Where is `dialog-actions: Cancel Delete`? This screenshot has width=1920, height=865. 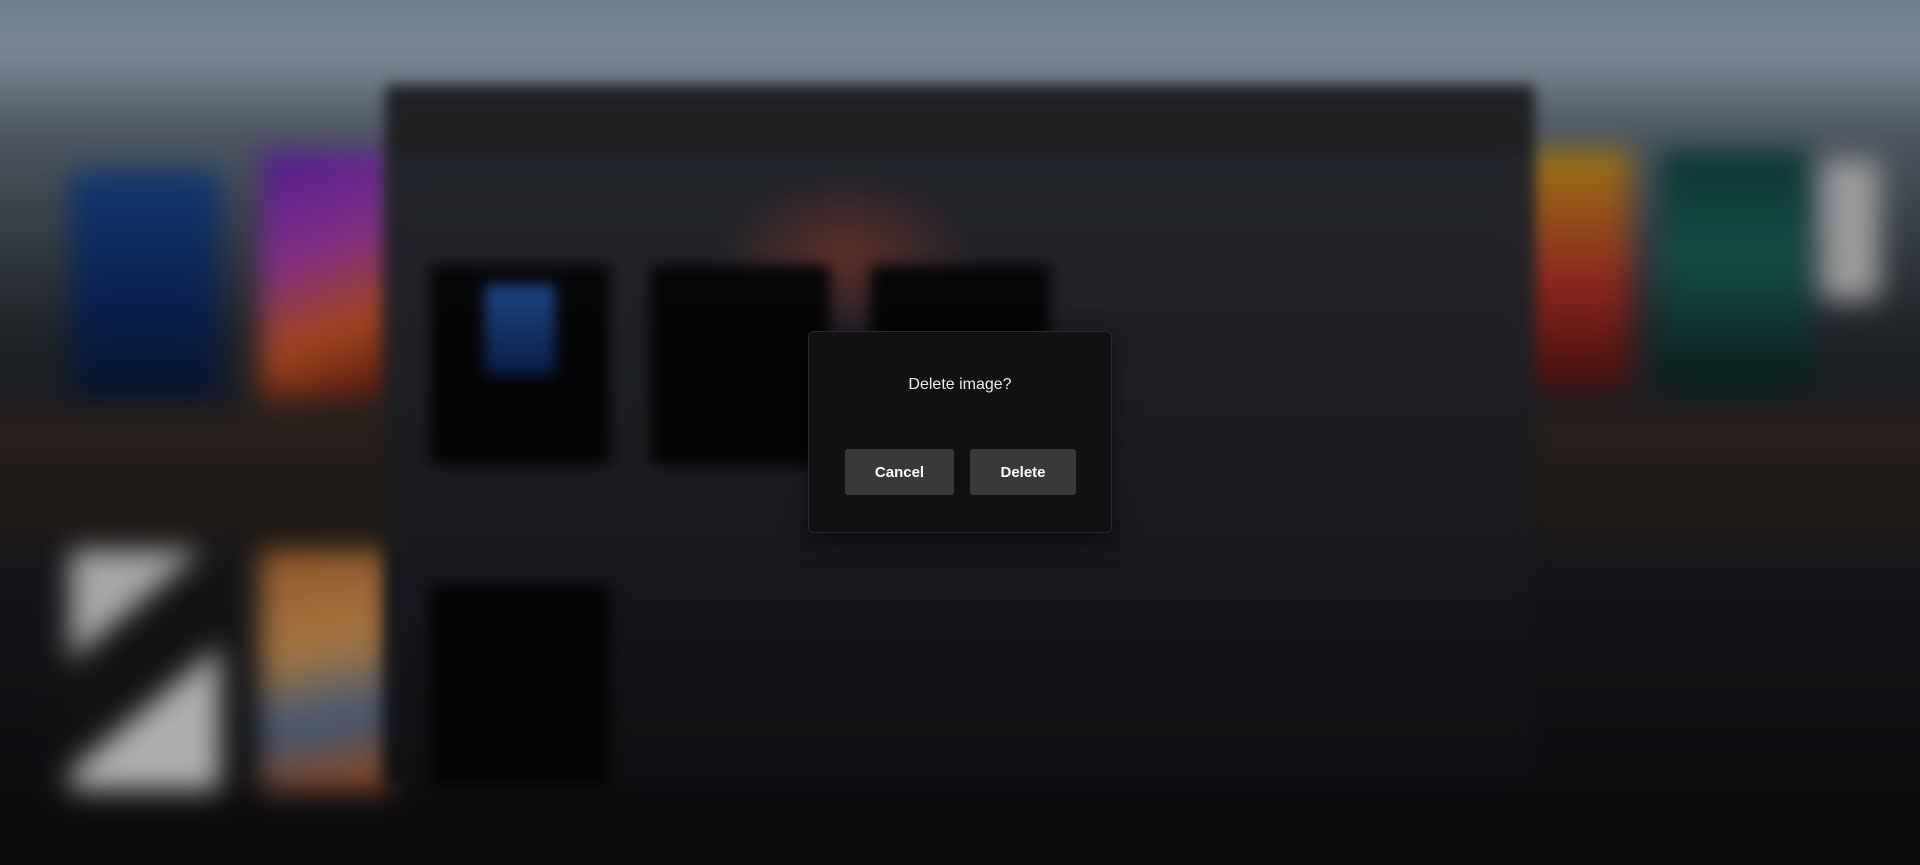
dialog-actions: Cancel Delete is located at coordinates (960, 472).